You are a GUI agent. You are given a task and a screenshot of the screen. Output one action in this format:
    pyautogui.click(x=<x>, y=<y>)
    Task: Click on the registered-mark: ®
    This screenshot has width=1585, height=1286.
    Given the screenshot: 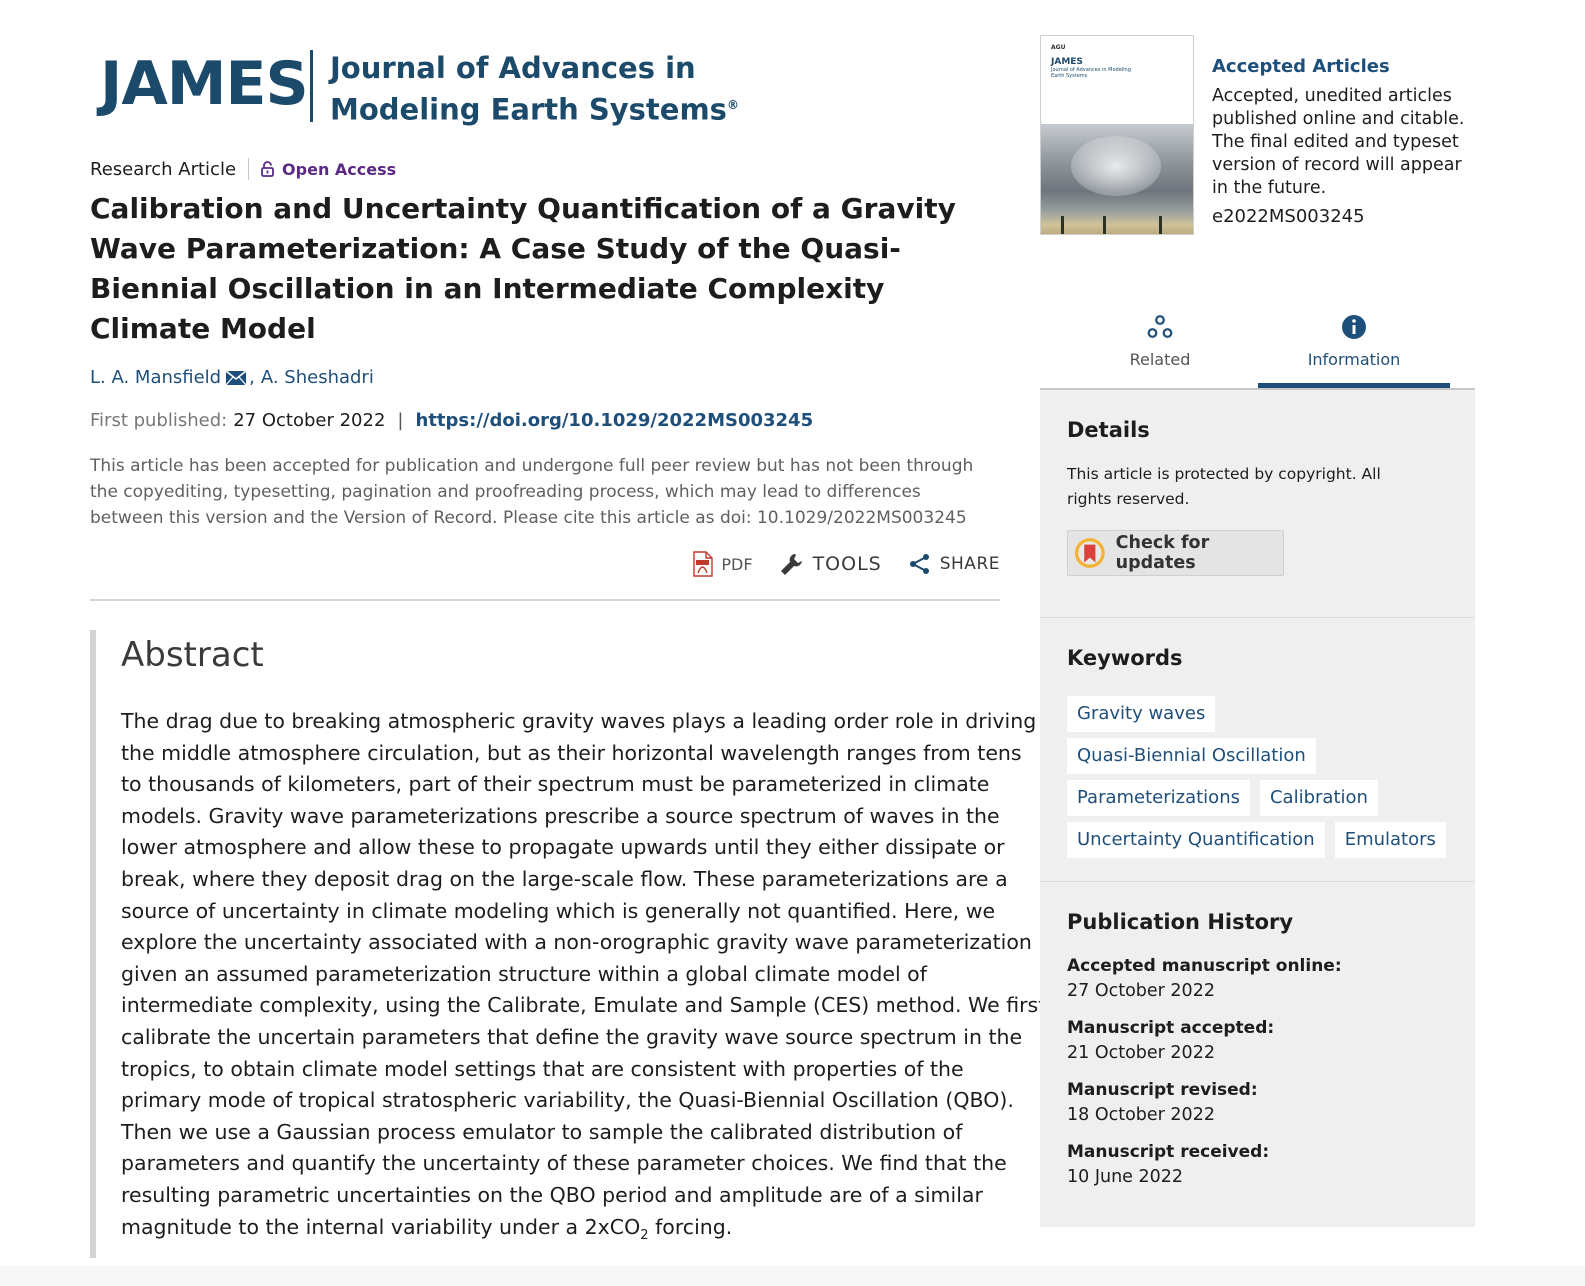 What is the action you would take?
    pyautogui.click(x=732, y=105)
    